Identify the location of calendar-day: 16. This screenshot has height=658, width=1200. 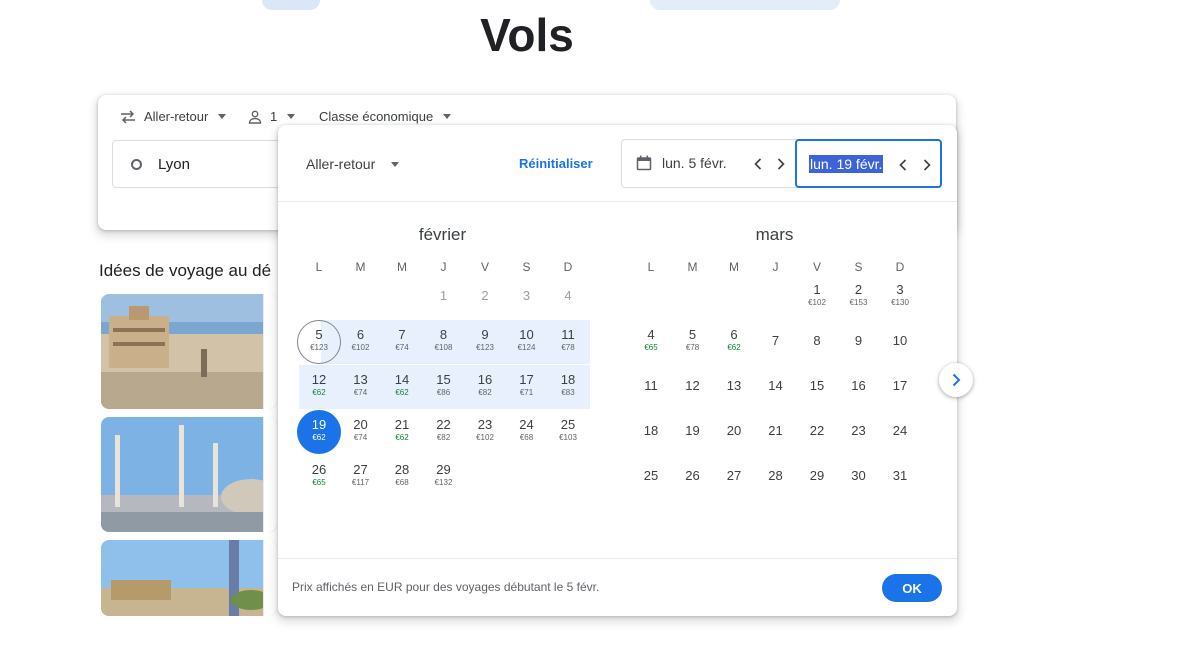
(859, 387).